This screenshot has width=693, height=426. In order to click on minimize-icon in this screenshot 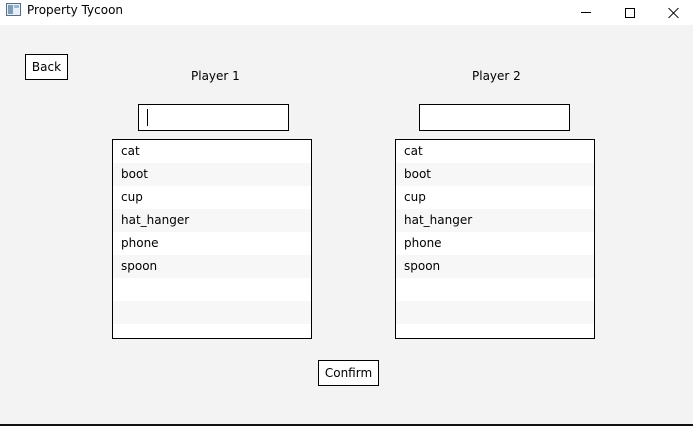, I will do `click(586, 12)`.